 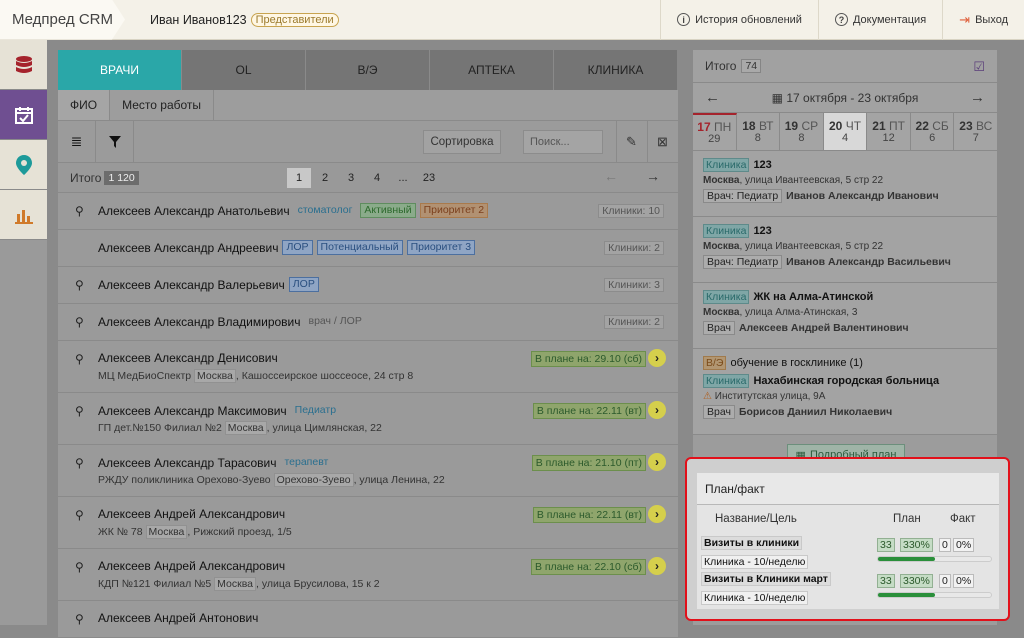 I want to click on plan-badge: В плане на: 22.11 (вт), so click(x=589, y=411).